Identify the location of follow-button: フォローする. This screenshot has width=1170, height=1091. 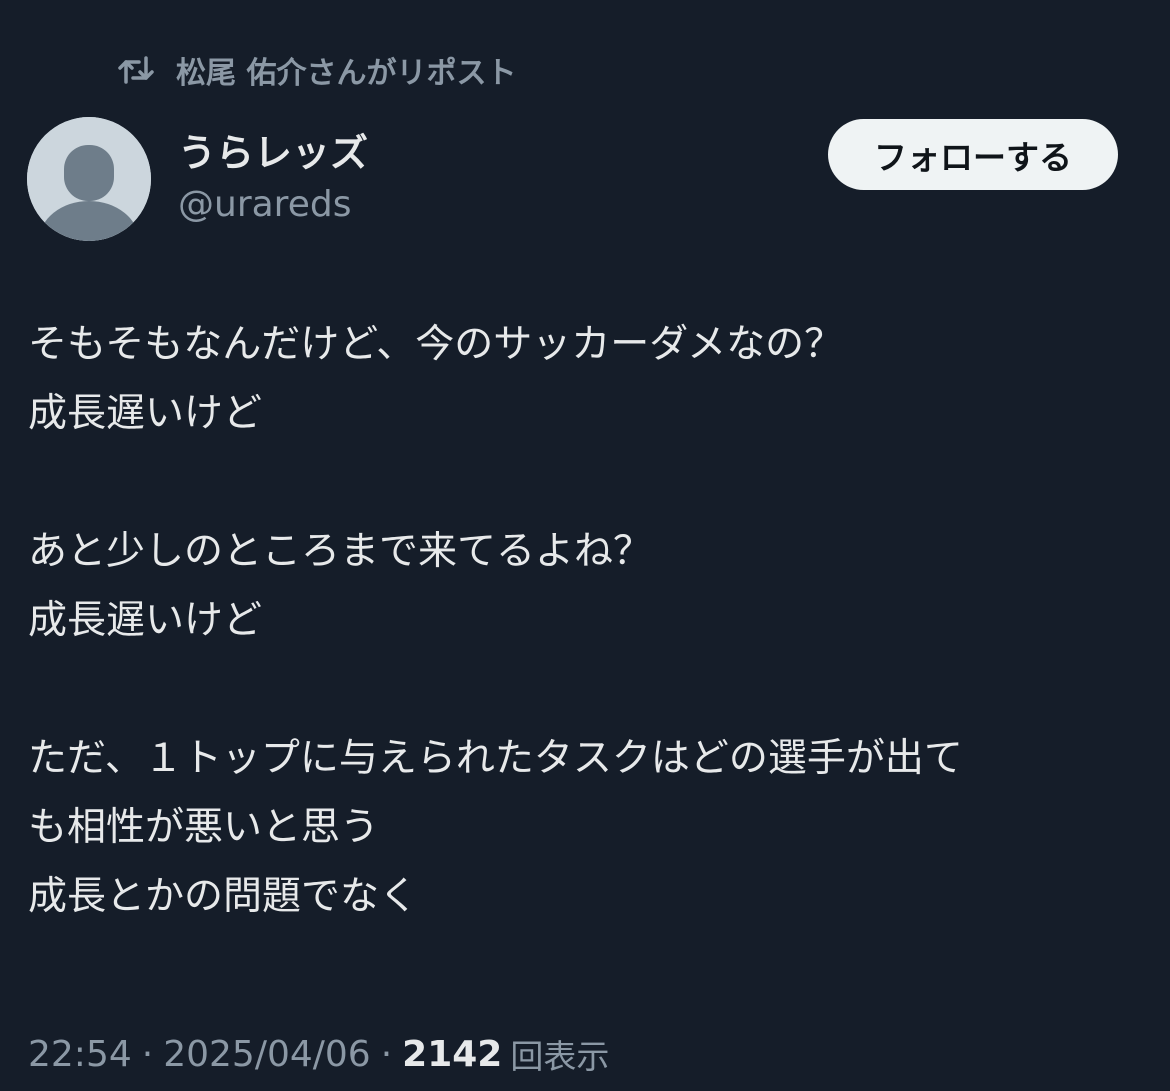
(973, 154).